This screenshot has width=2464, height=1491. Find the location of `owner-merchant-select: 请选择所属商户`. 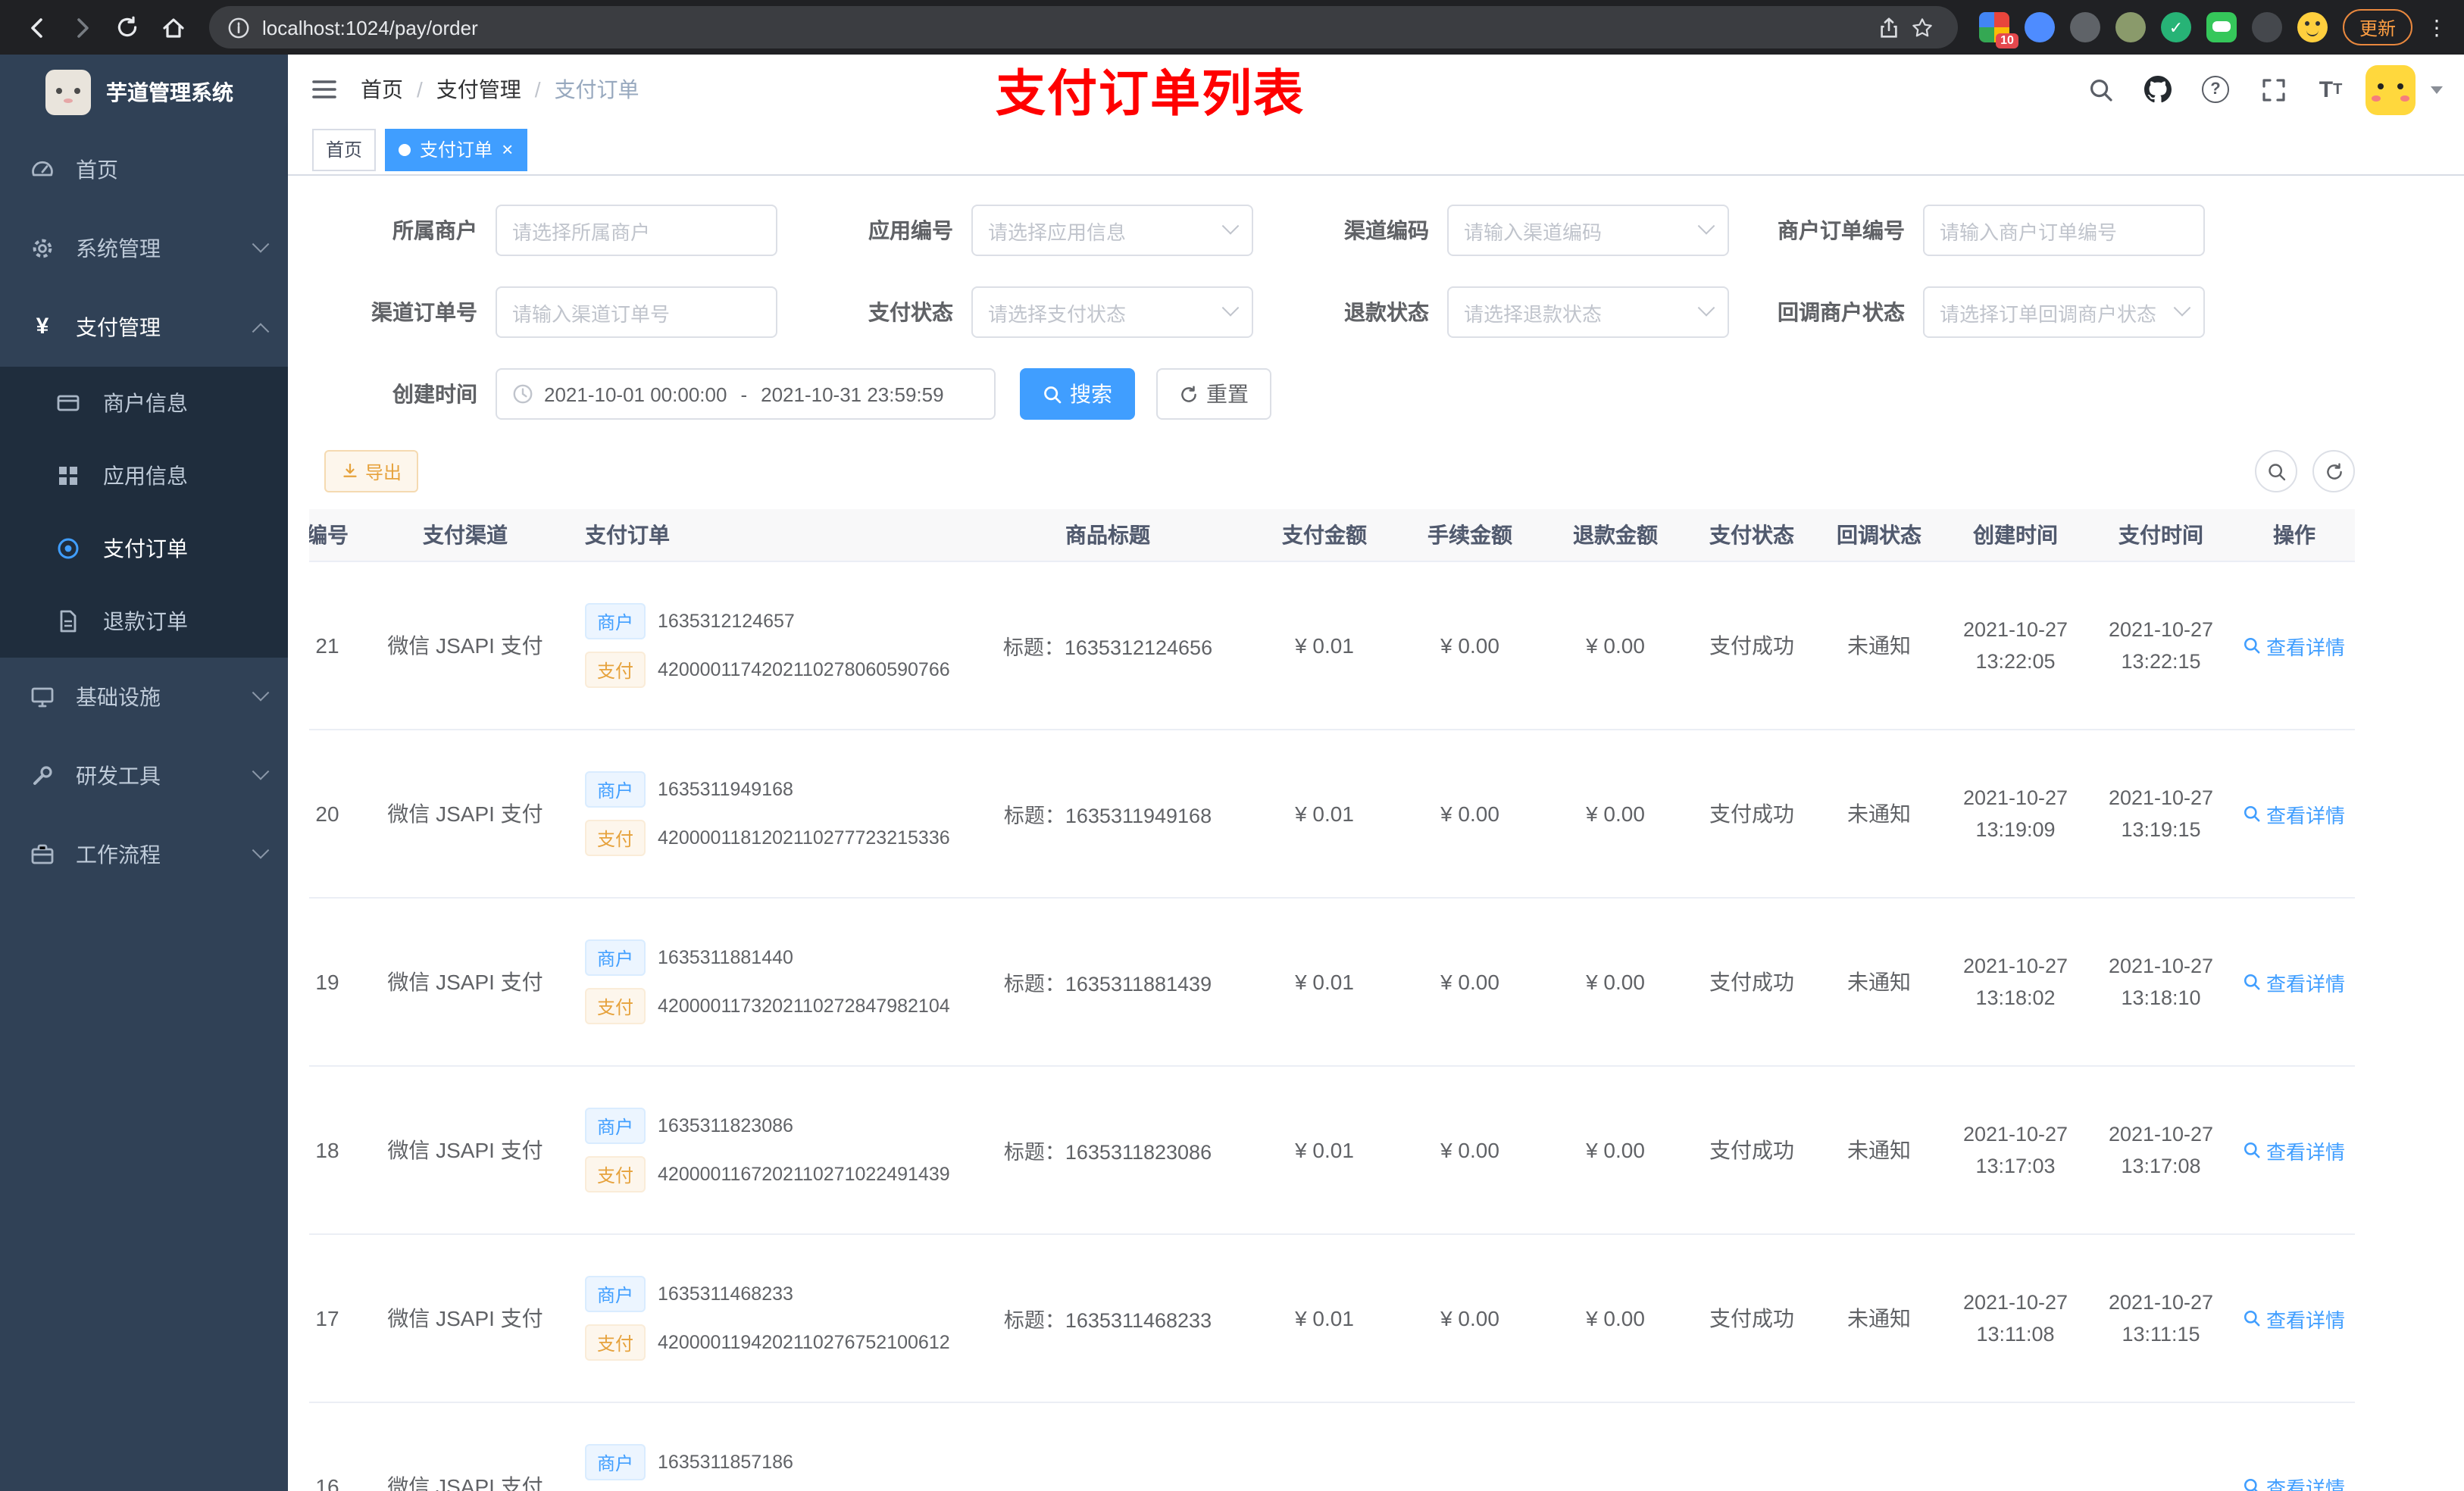

owner-merchant-select: 请选择所属商户 is located at coordinates (636, 230).